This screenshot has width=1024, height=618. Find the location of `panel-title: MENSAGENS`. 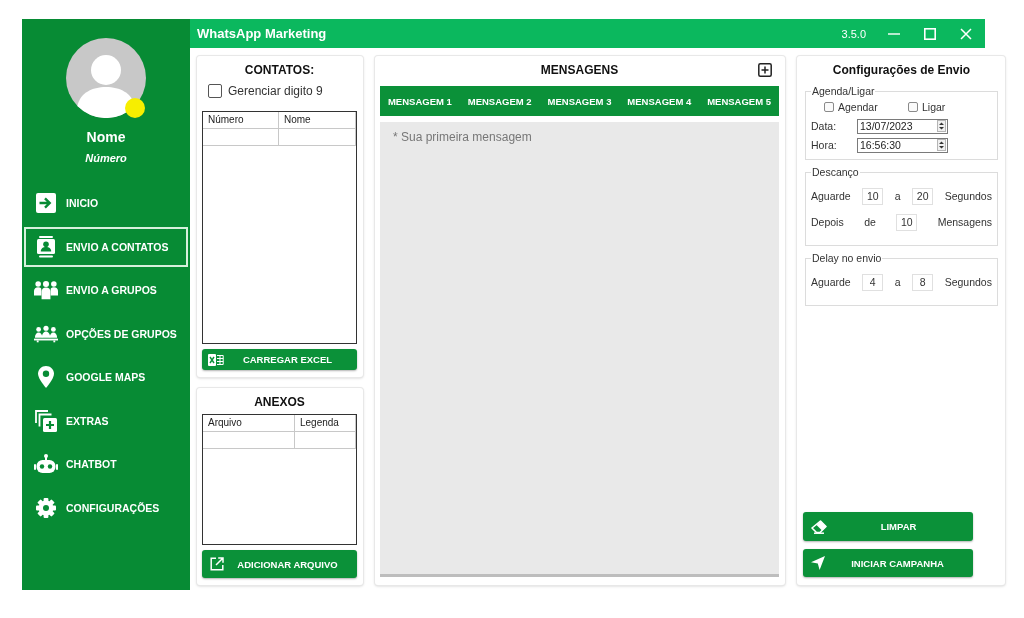

panel-title: MENSAGENS is located at coordinates (579, 70).